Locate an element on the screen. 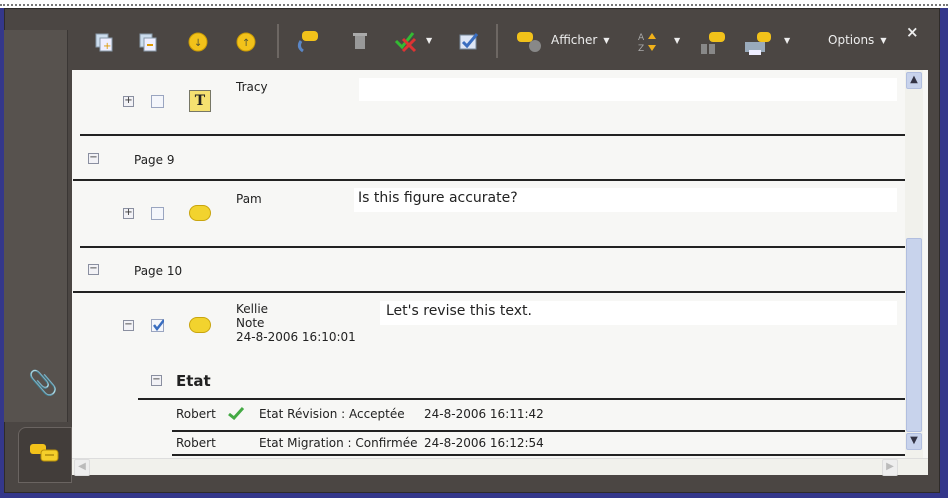  print-dropdown-arrow: ▼ is located at coordinates (787, 40).